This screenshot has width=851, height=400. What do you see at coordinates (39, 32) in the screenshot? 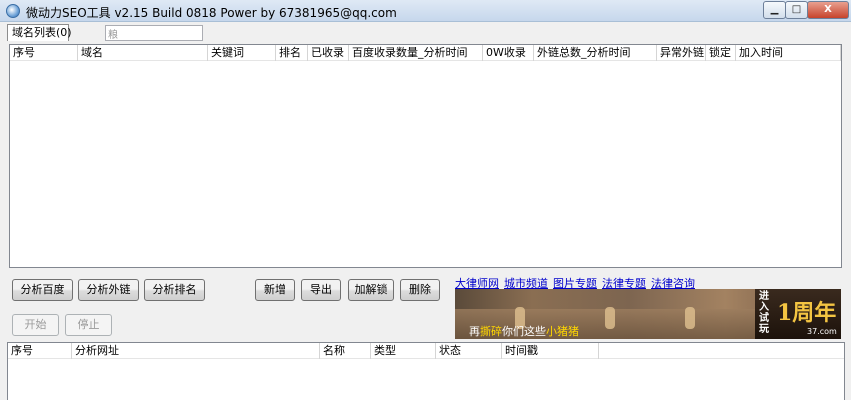
I see `tab-domain-list: 域名列表(0)` at bounding box center [39, 32].